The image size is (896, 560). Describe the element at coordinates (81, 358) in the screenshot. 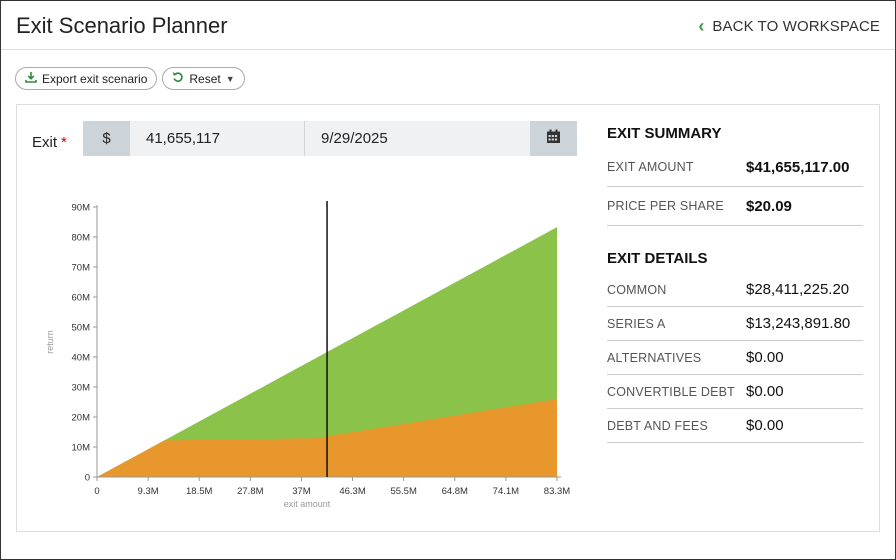

I see `y-tick-label: 40M` at that location.